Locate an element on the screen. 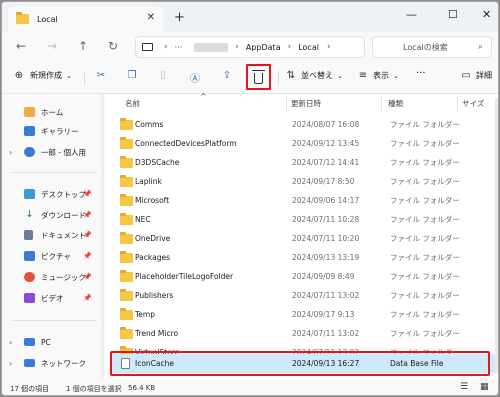 The width and height of the screenshot is (500, 397). title-bar: Local ✕ + — ☐ ✕ is located at coordinates (250, 17).